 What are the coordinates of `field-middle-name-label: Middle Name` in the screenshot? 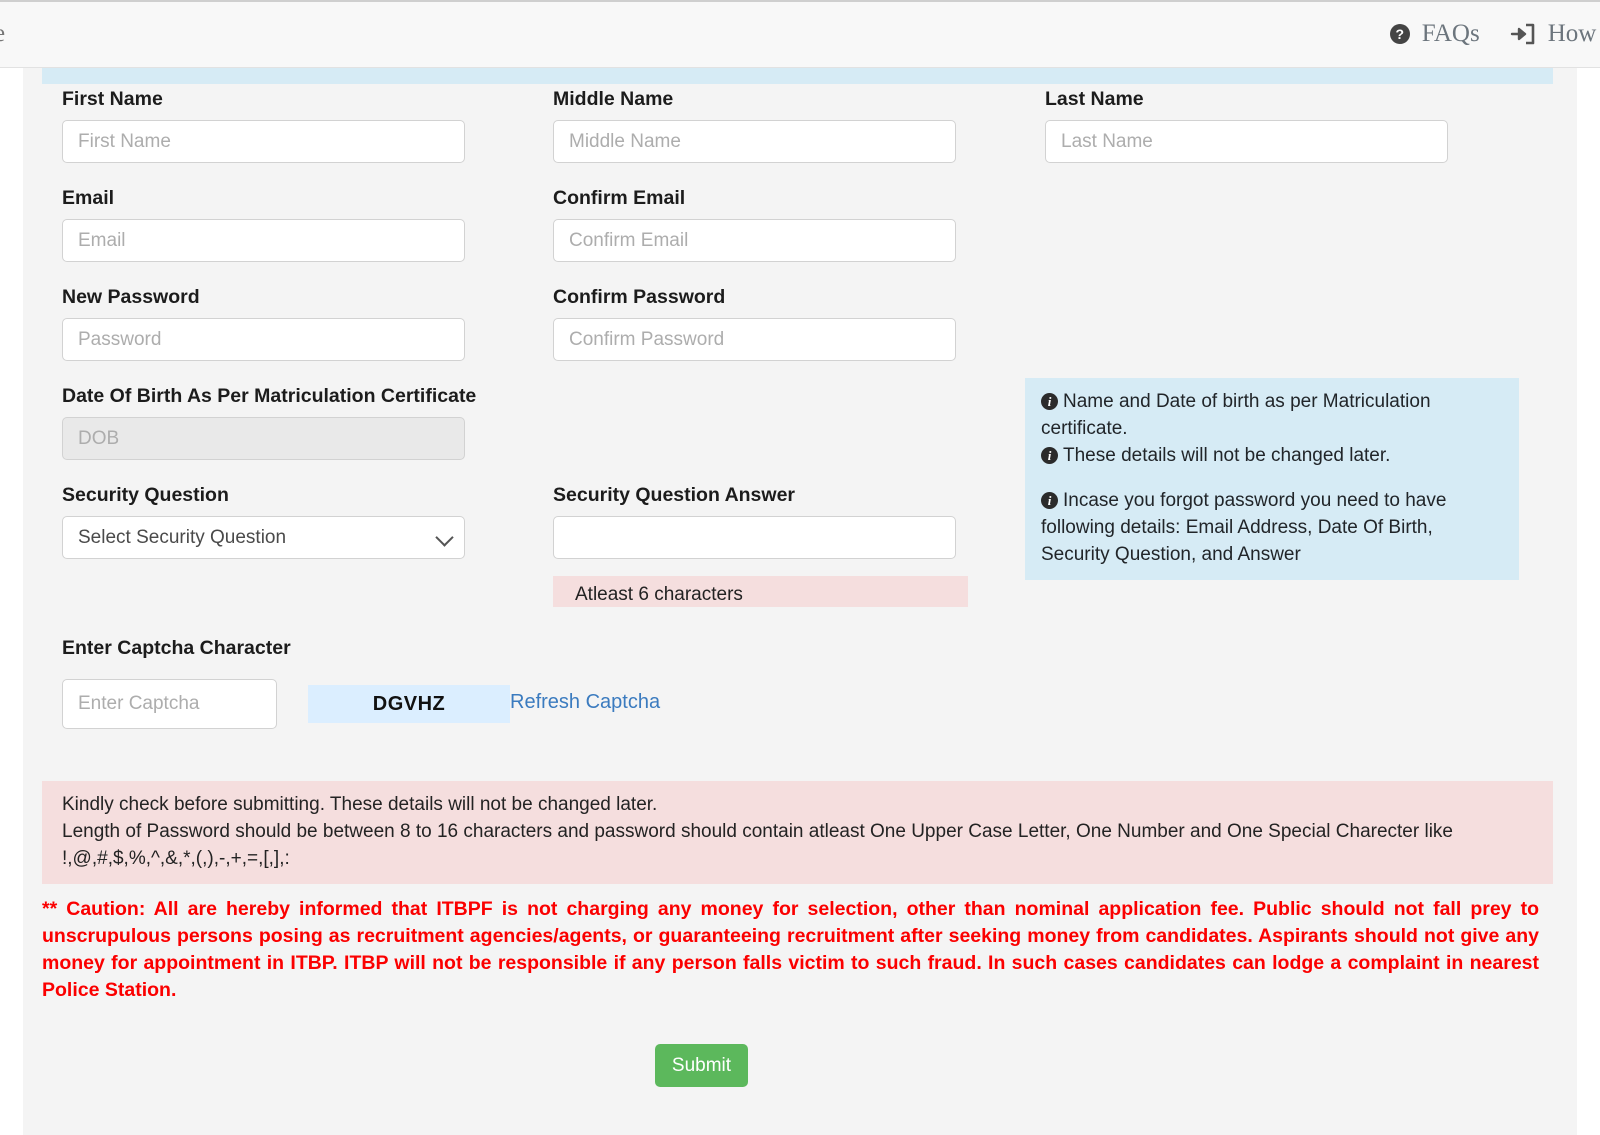 It's located at (613, 99).